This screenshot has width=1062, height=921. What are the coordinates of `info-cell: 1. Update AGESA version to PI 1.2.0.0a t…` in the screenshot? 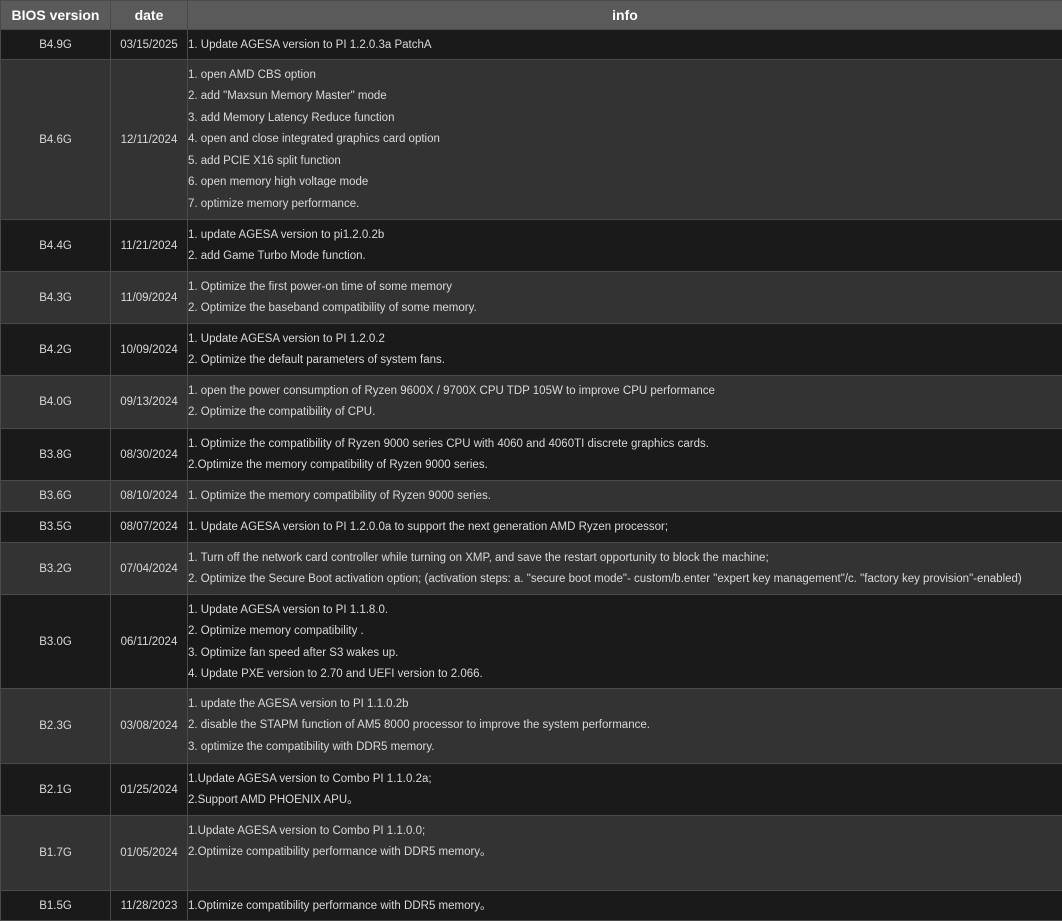 It's located at (625, 527).